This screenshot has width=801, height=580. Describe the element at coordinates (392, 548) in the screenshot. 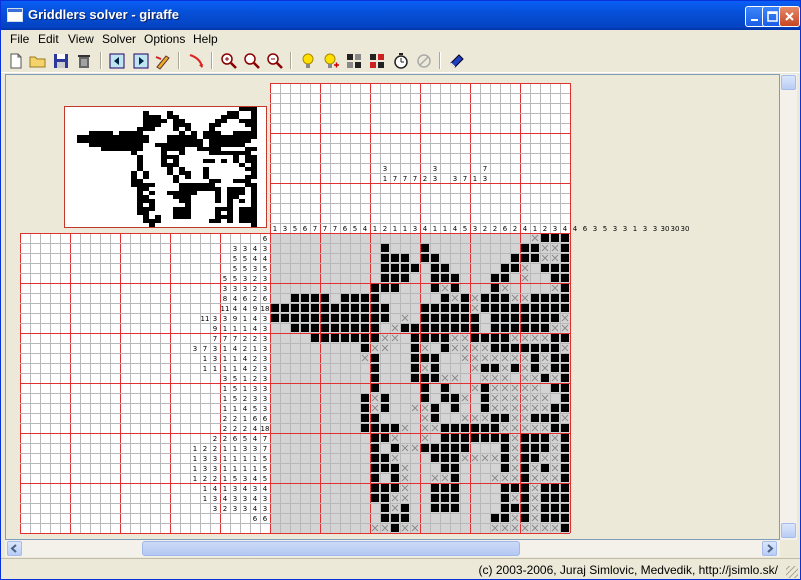

I see `horizontal-scrollbar` at that location.